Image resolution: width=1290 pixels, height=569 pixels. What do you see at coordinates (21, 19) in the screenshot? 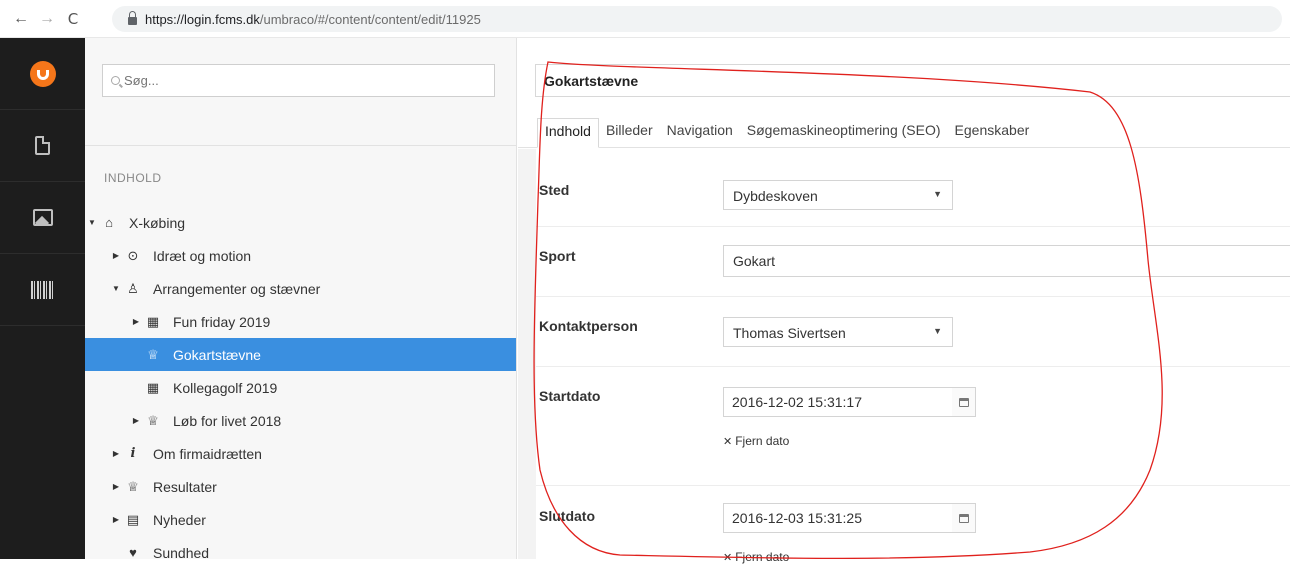
I see `back-button: ←` at bounding box center [21, 19].